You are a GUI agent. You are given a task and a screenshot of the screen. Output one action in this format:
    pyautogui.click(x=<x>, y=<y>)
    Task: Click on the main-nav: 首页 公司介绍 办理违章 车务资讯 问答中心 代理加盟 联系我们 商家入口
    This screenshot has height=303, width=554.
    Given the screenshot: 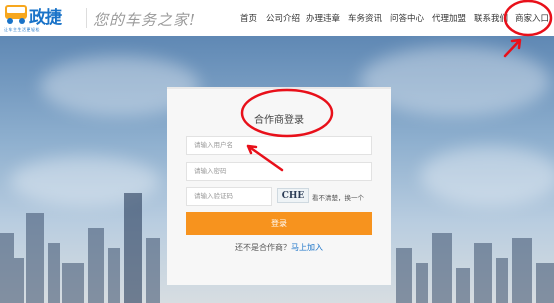 What is the action you would take?
    pyautogui.click(x=277, y=19)
    